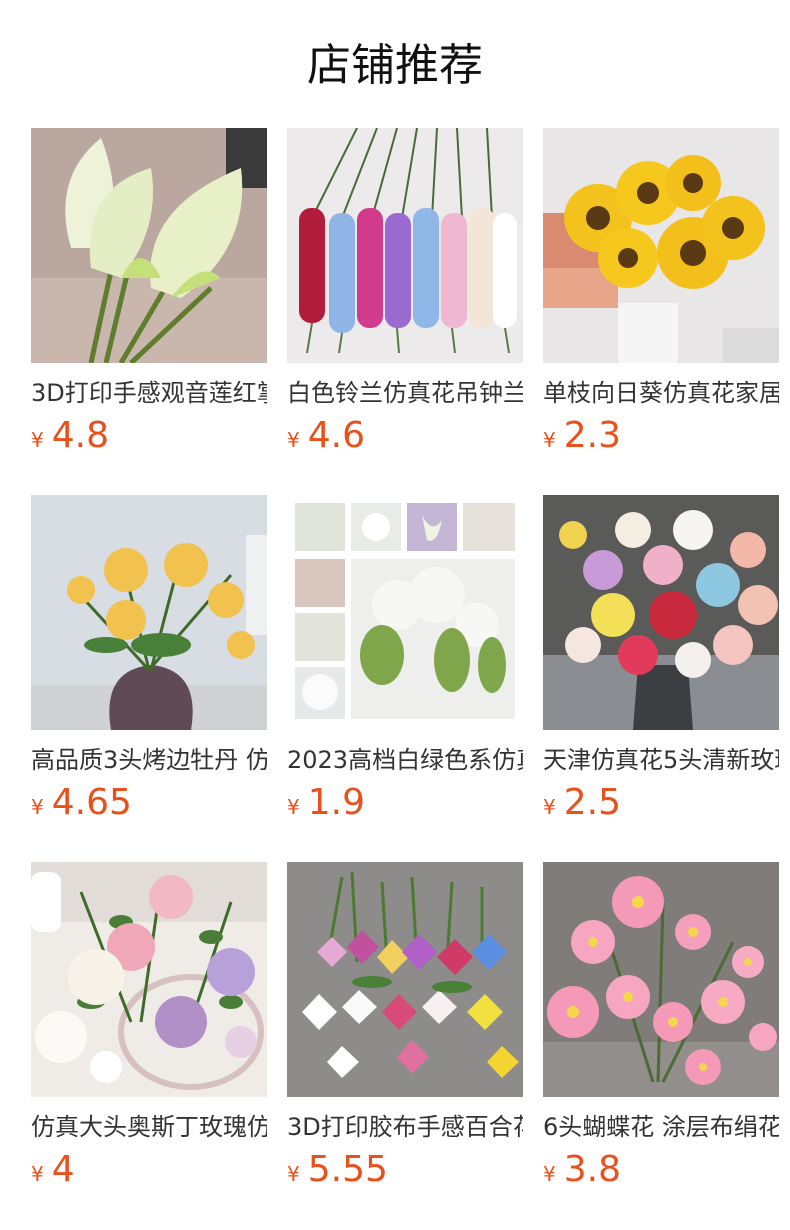  Describe the element at coordinates (661, 760) in the screenshot. I see `product-name: 天津仿真花5头清新玫瑰` at that location.